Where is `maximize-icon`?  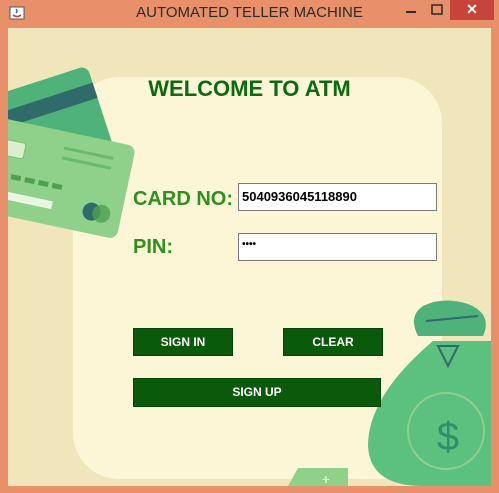 maximize-icon is located at coordinates (437, 9).